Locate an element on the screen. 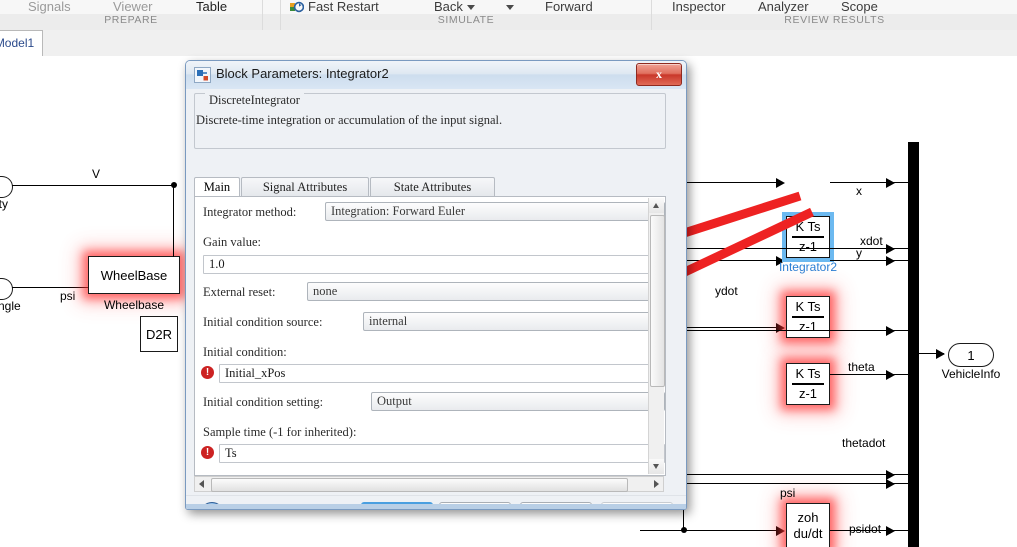 The height and width of the screenshot is (547, 1017). inport-velocity is located at coordinates (6, 187).